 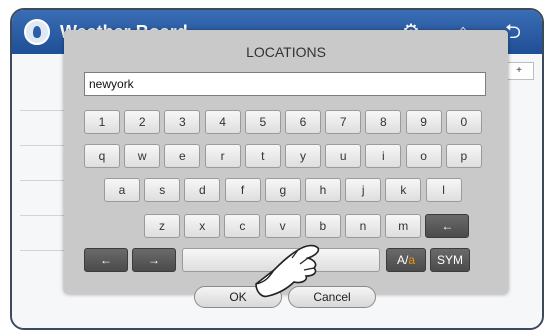 What do you see at coordinates (423, 156) in the screenshot?
I see `key-o: o` at bounding box center [423, 156].